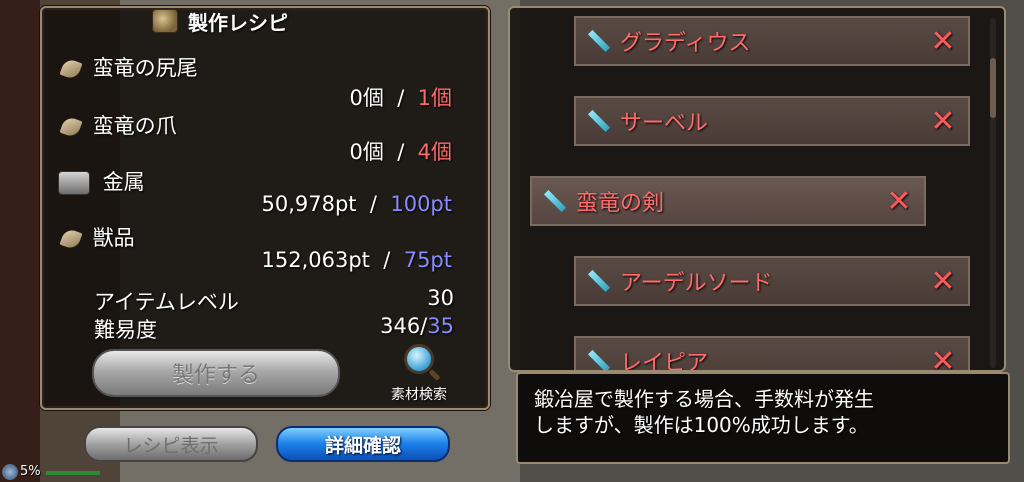 Image resolution: width=1024 pixels, height=482 pixels. Describe the element at coordinates (620, 203) in the screenshot. I see `recipe-name: 蛮竜の剣` at that location.